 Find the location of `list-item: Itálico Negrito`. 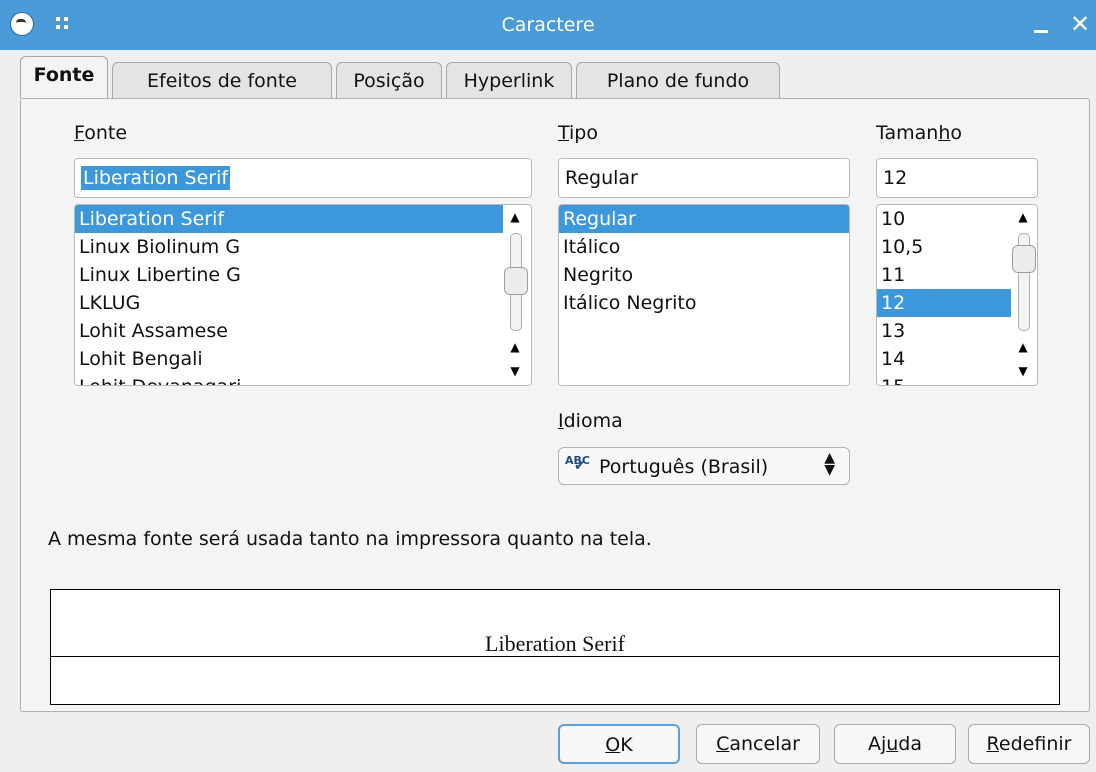

list-item: Itálico Negrito is located at coordinates (628, 303).